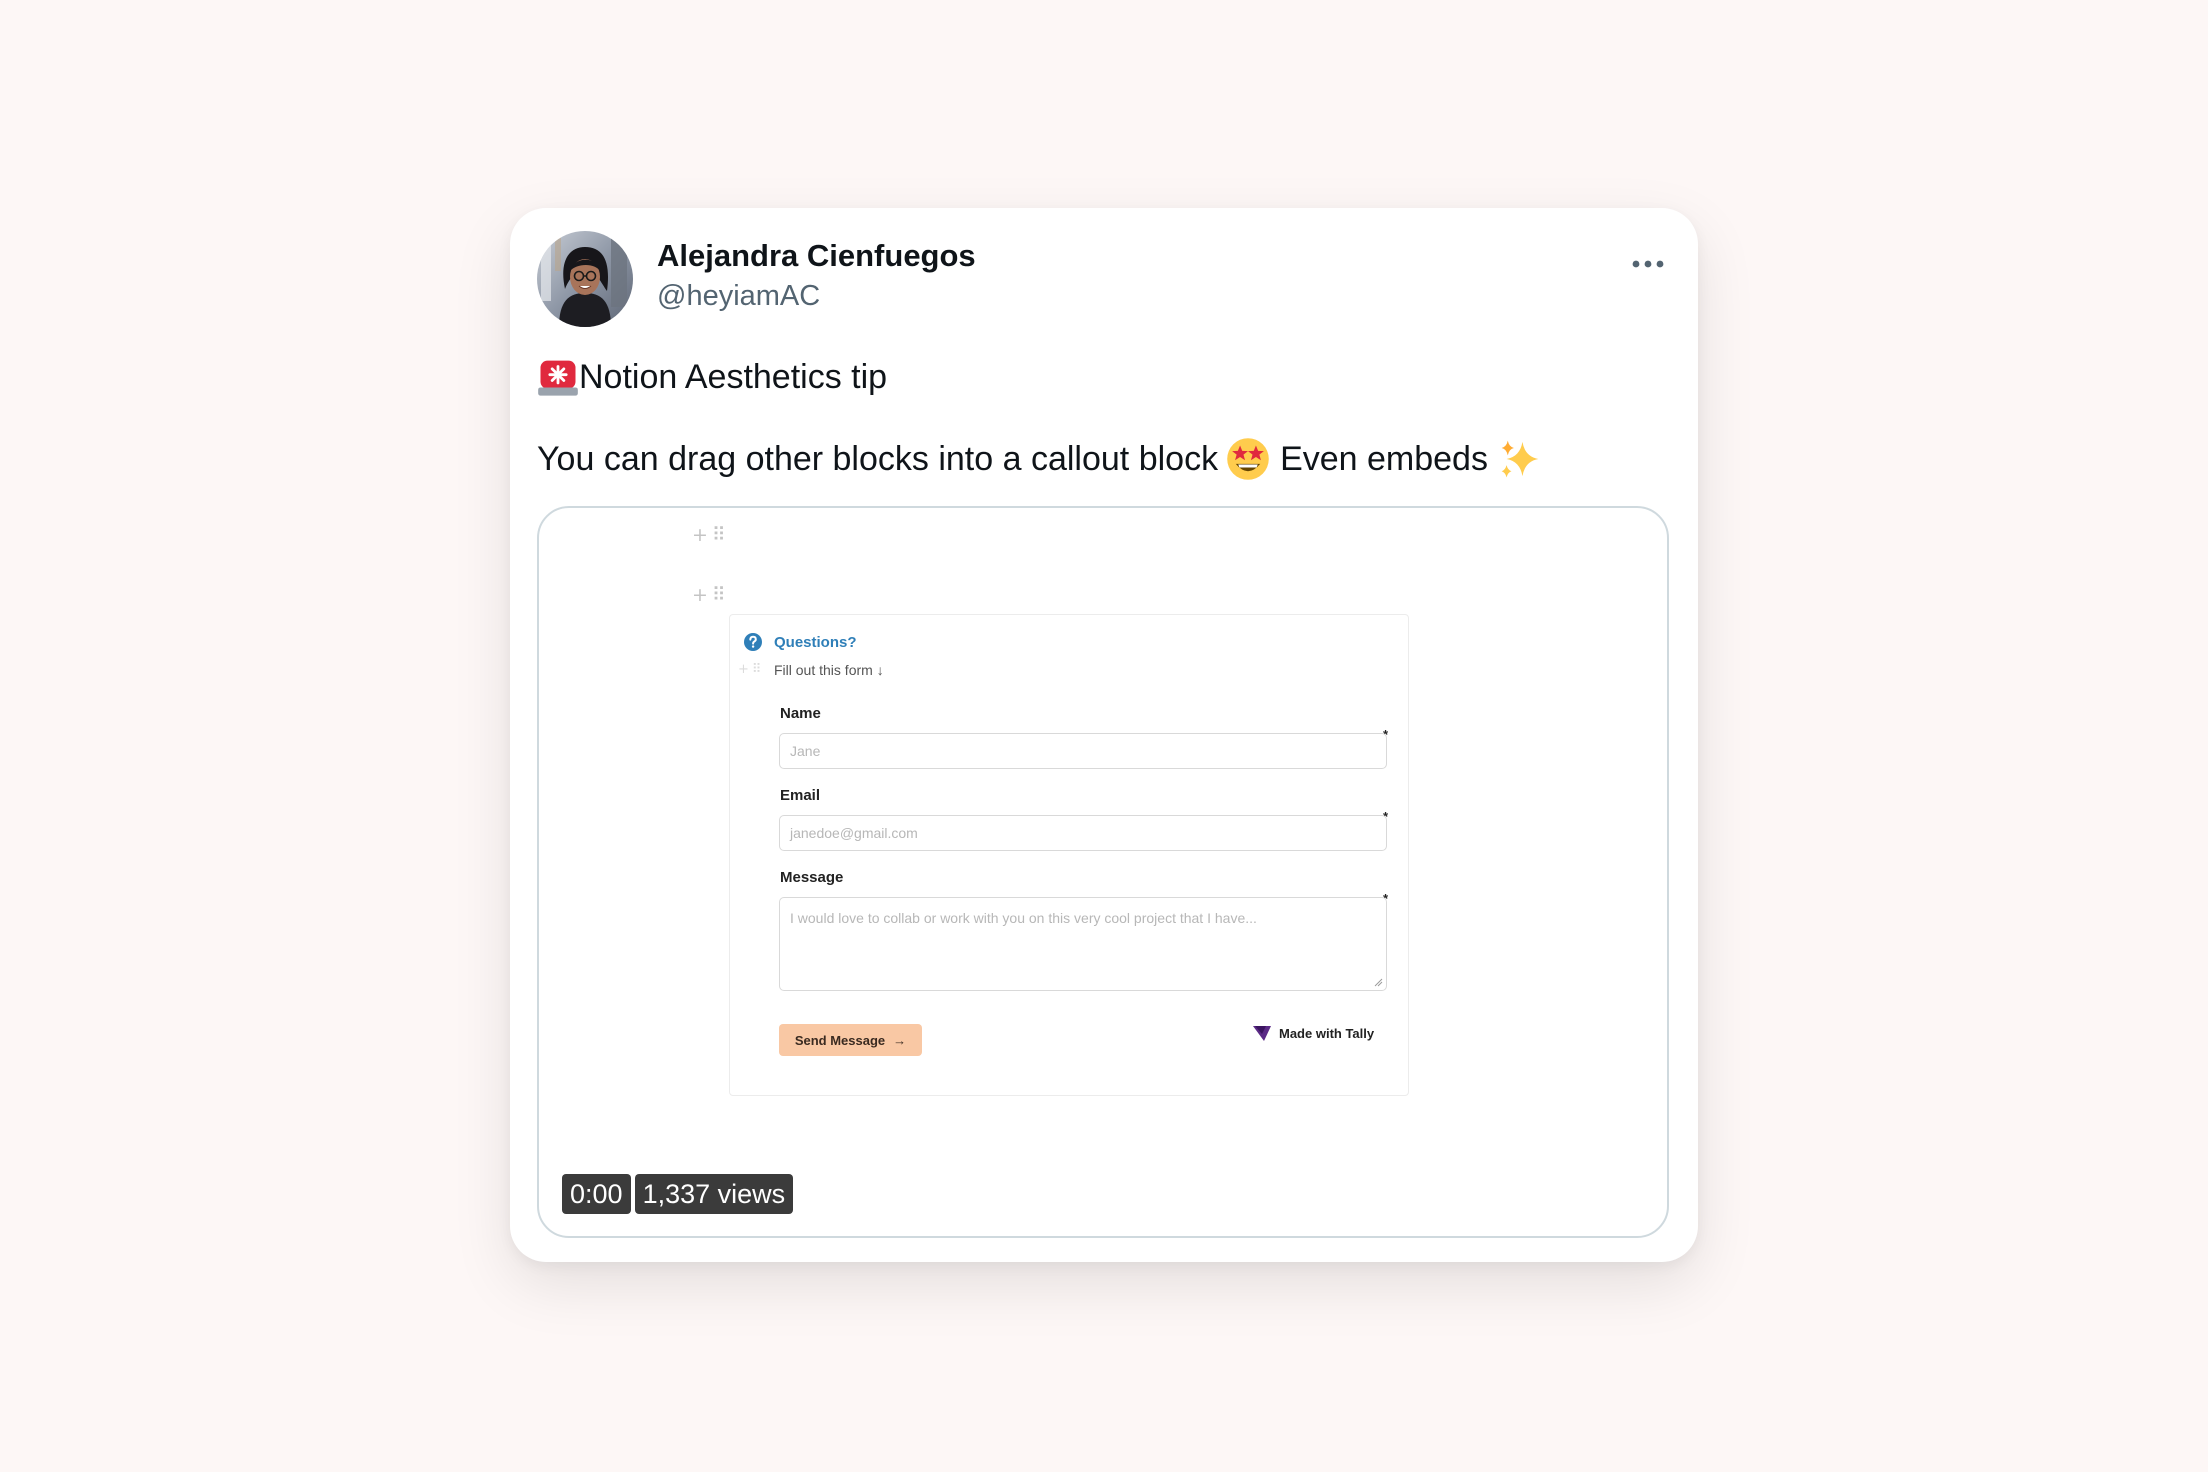 The image size is (2208, 1472). I want to click on tweet-text-line-1: Notion Aesthetics tip, so click(712, 377).